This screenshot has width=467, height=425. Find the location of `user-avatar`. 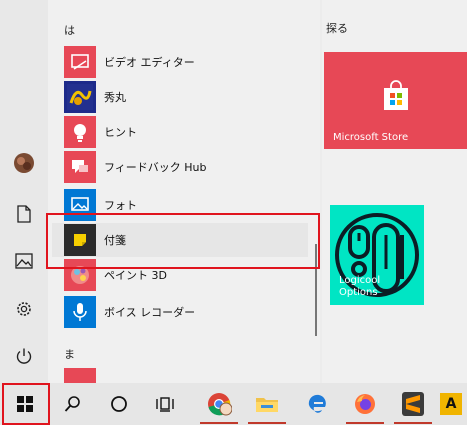

user-avatar is located at coordinates (24, 163).